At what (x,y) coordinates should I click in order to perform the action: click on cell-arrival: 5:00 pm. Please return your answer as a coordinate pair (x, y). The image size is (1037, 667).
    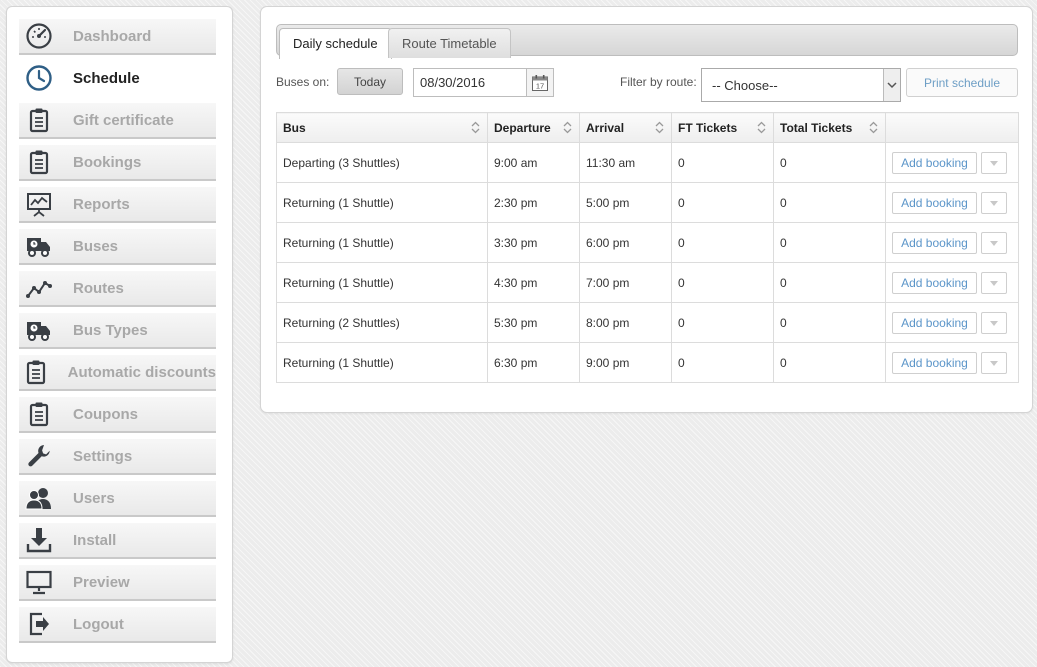
    Looking at the image, I should click on (625, 202).